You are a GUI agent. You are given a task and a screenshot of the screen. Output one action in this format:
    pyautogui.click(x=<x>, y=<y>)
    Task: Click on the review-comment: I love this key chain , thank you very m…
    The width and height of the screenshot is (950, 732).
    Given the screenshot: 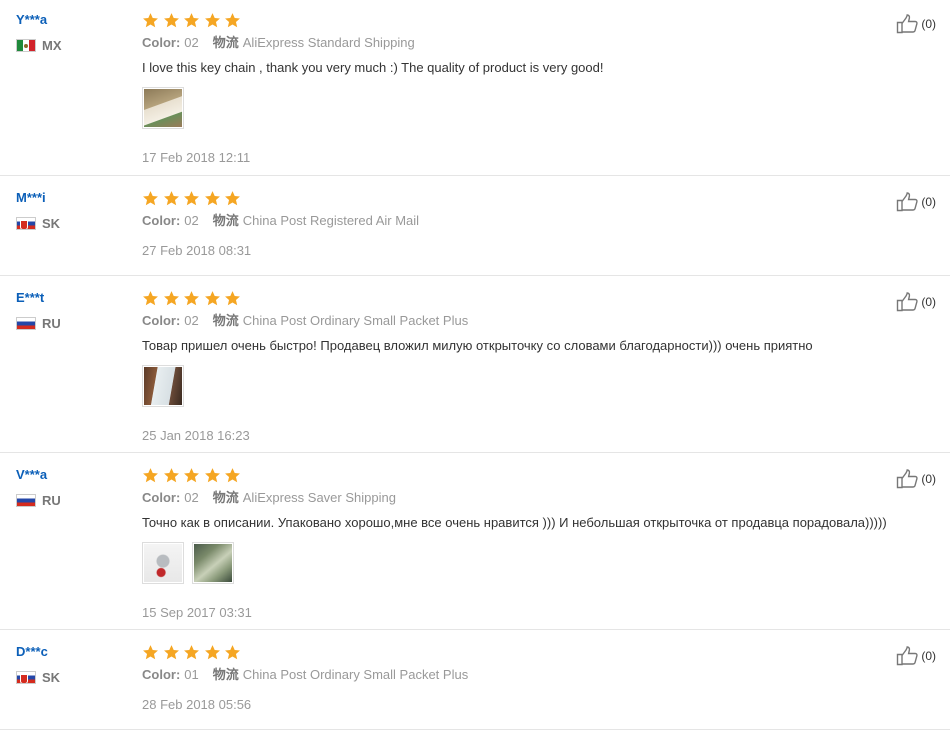 What is the action you would take?
    pyautogui.click(x=373, y=67)
    